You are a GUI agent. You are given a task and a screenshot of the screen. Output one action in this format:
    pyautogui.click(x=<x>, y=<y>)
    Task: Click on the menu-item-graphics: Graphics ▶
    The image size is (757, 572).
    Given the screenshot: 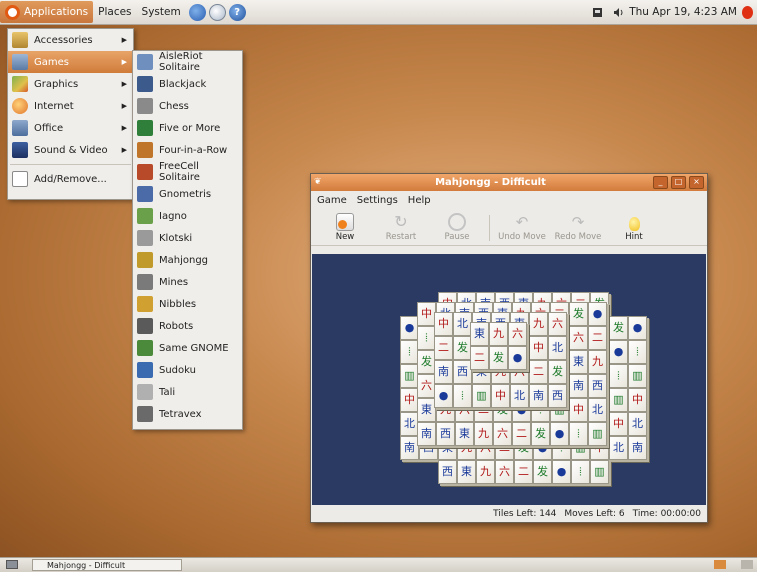 What is the action you would take?
    pyautogui.click(x=70, y=84)
    